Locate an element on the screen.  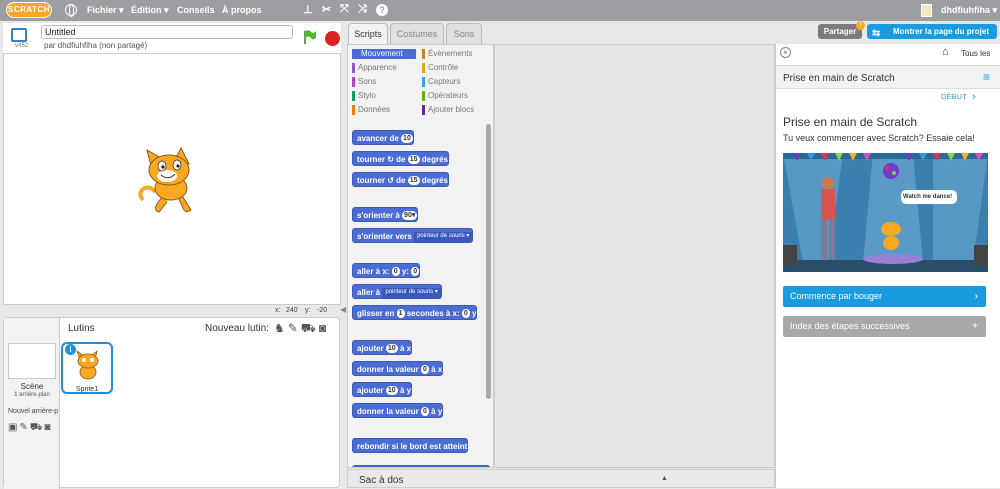
block-partial is located at coordinates (421, 466).